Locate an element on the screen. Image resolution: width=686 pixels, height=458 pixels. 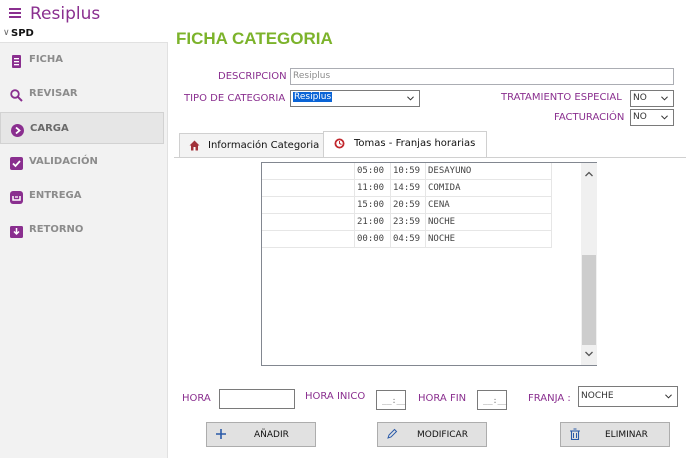
pencil-icon is located at coordinates (392, 433).